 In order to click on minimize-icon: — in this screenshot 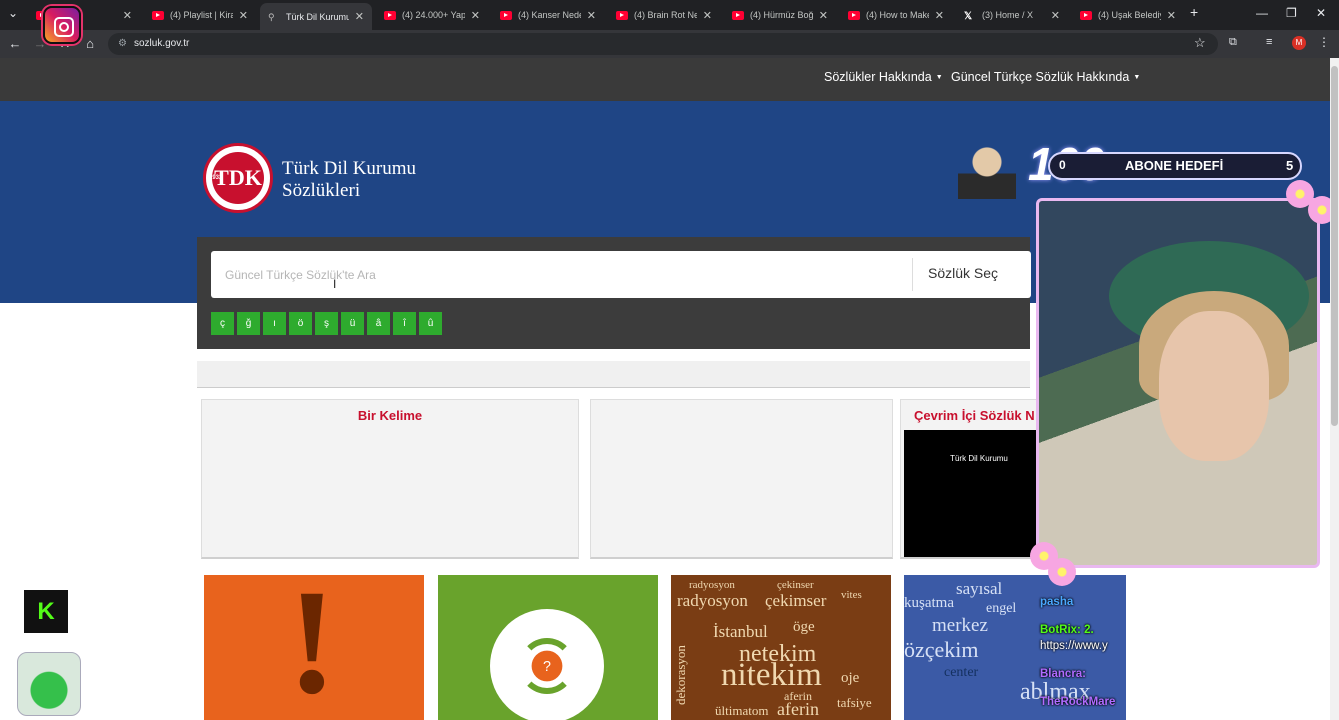, I will do `click(1262, 13)`.